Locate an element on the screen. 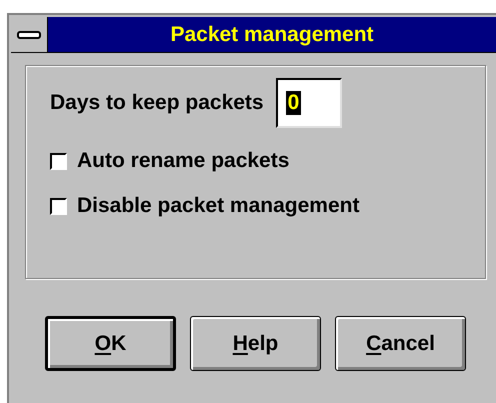 The height and width of the screenshot is (403, 496). dash-icon is located at coordinates (29, 34).